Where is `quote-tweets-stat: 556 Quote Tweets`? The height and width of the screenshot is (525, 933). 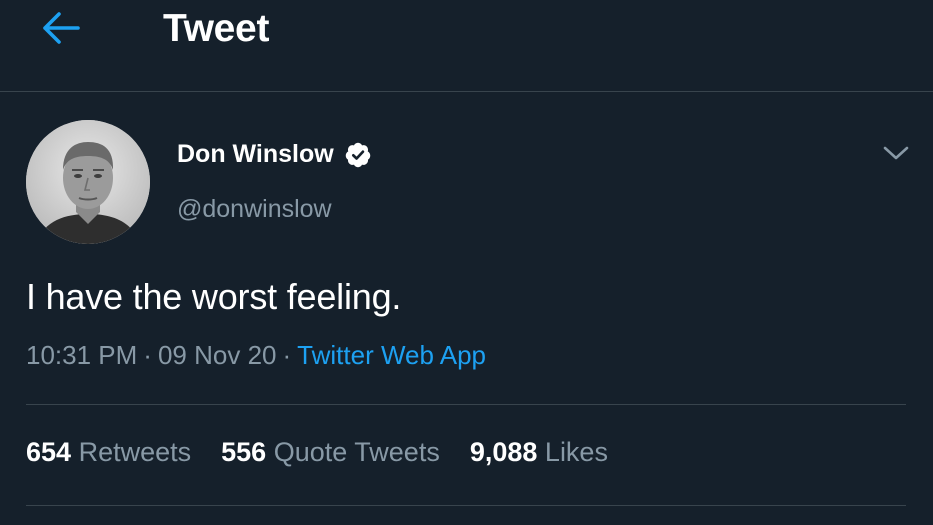
quote-tweets-stat: 556 Quote Tweets is located at coordinates (330, 452).